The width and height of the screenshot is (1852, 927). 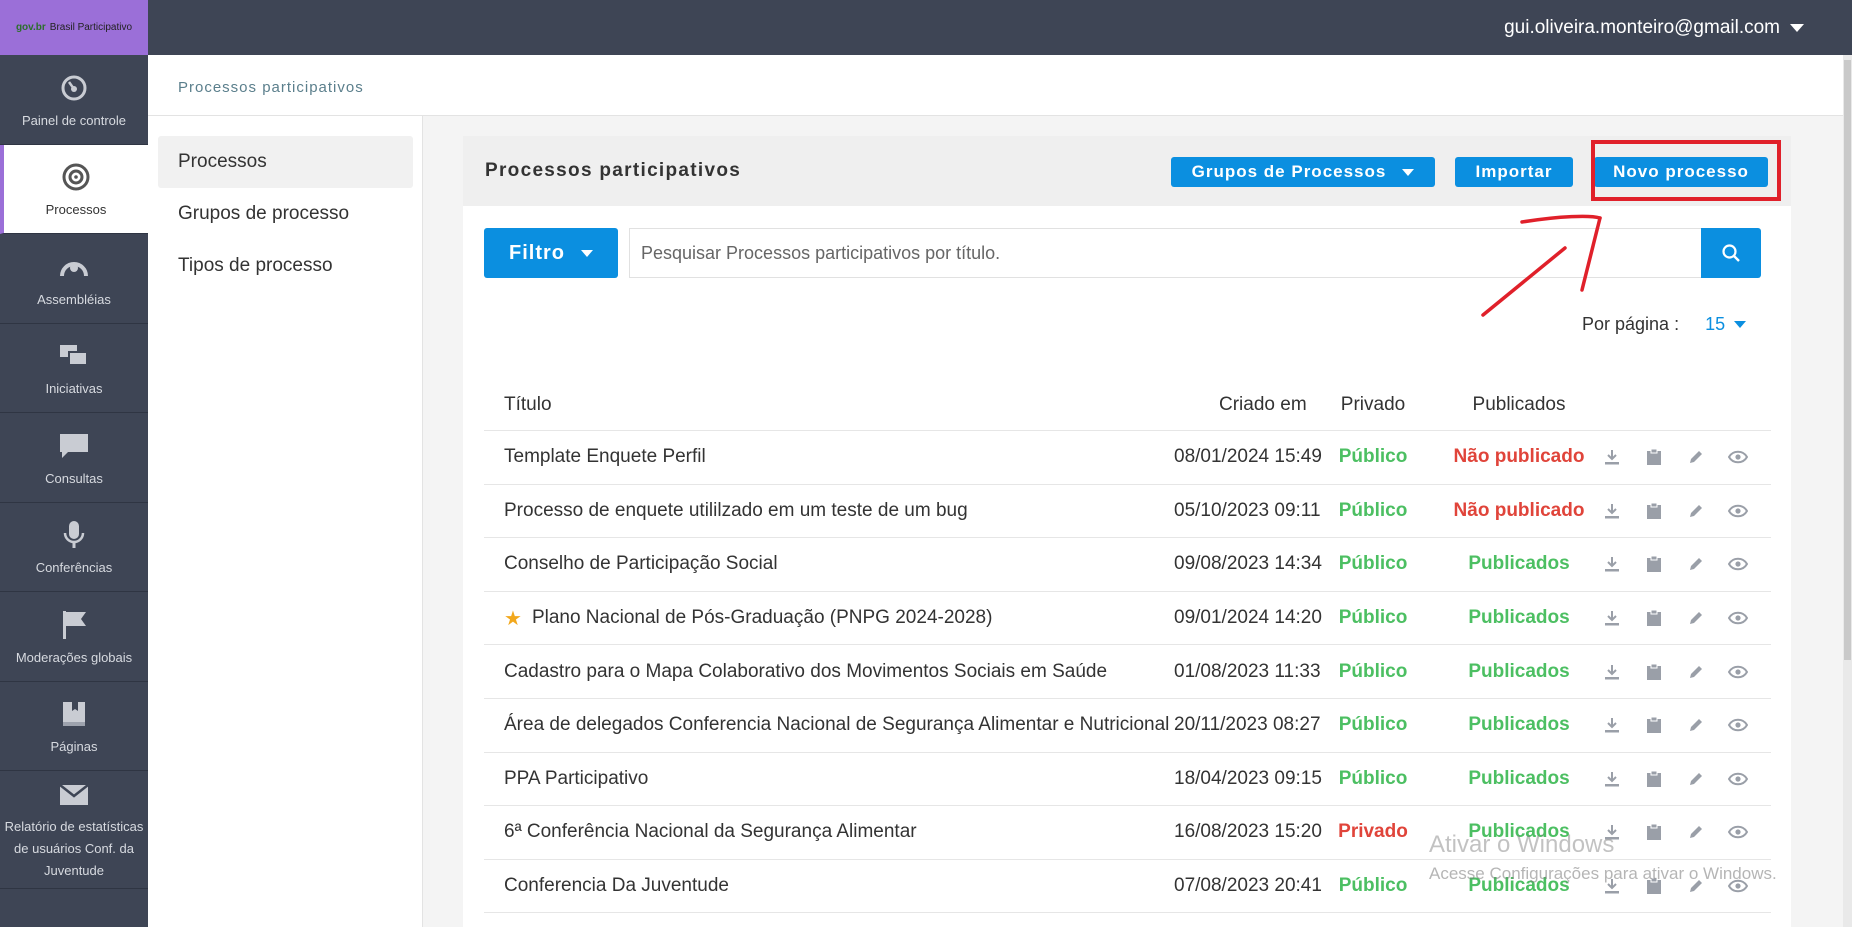 I want to click on target-icon, so click(x=76, y=177).